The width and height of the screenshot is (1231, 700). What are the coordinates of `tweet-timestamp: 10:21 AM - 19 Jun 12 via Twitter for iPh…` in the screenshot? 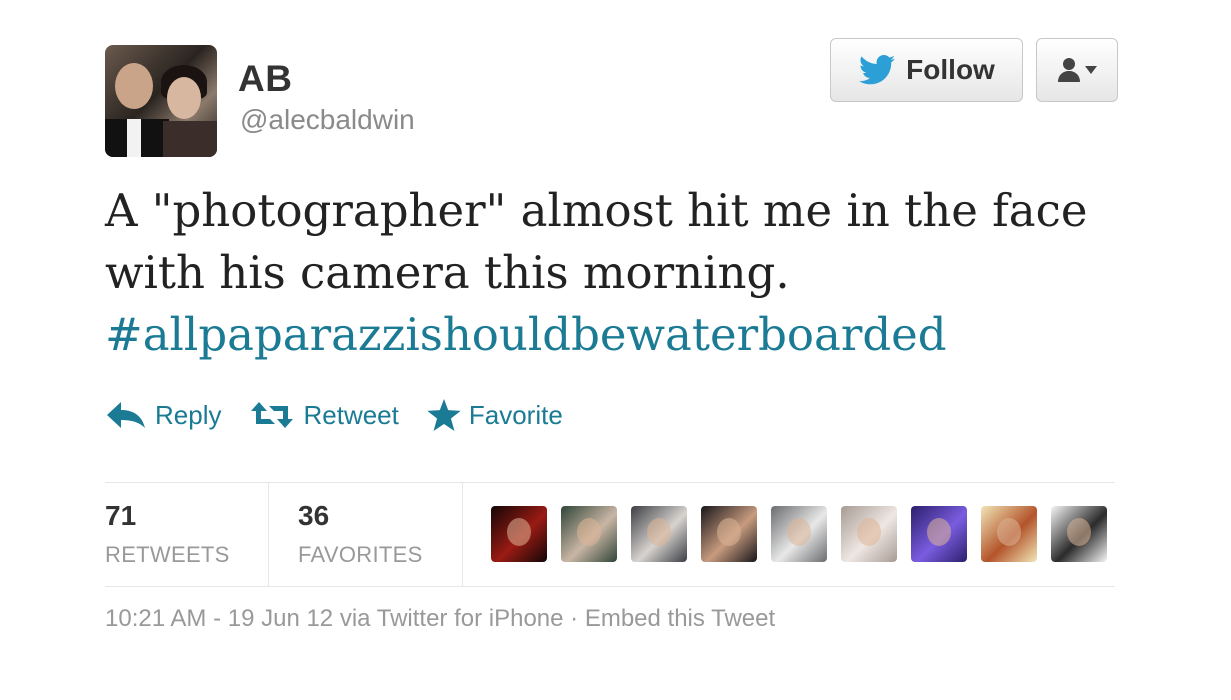 It's located at (334, 618).